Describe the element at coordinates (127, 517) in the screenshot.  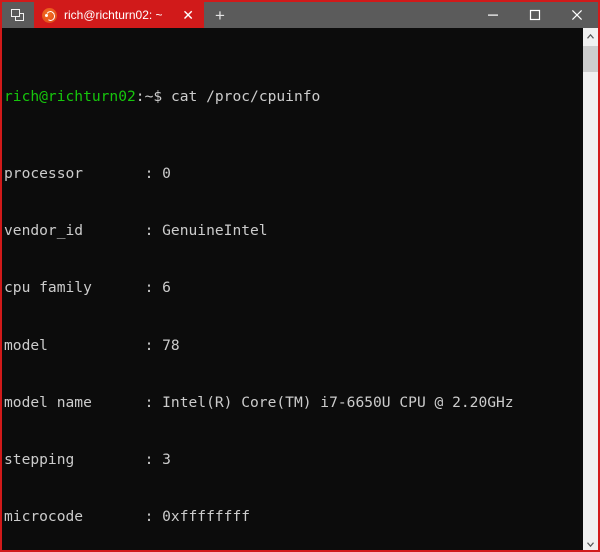
I see `output-row: microcode : 0xffffffff` at that location.